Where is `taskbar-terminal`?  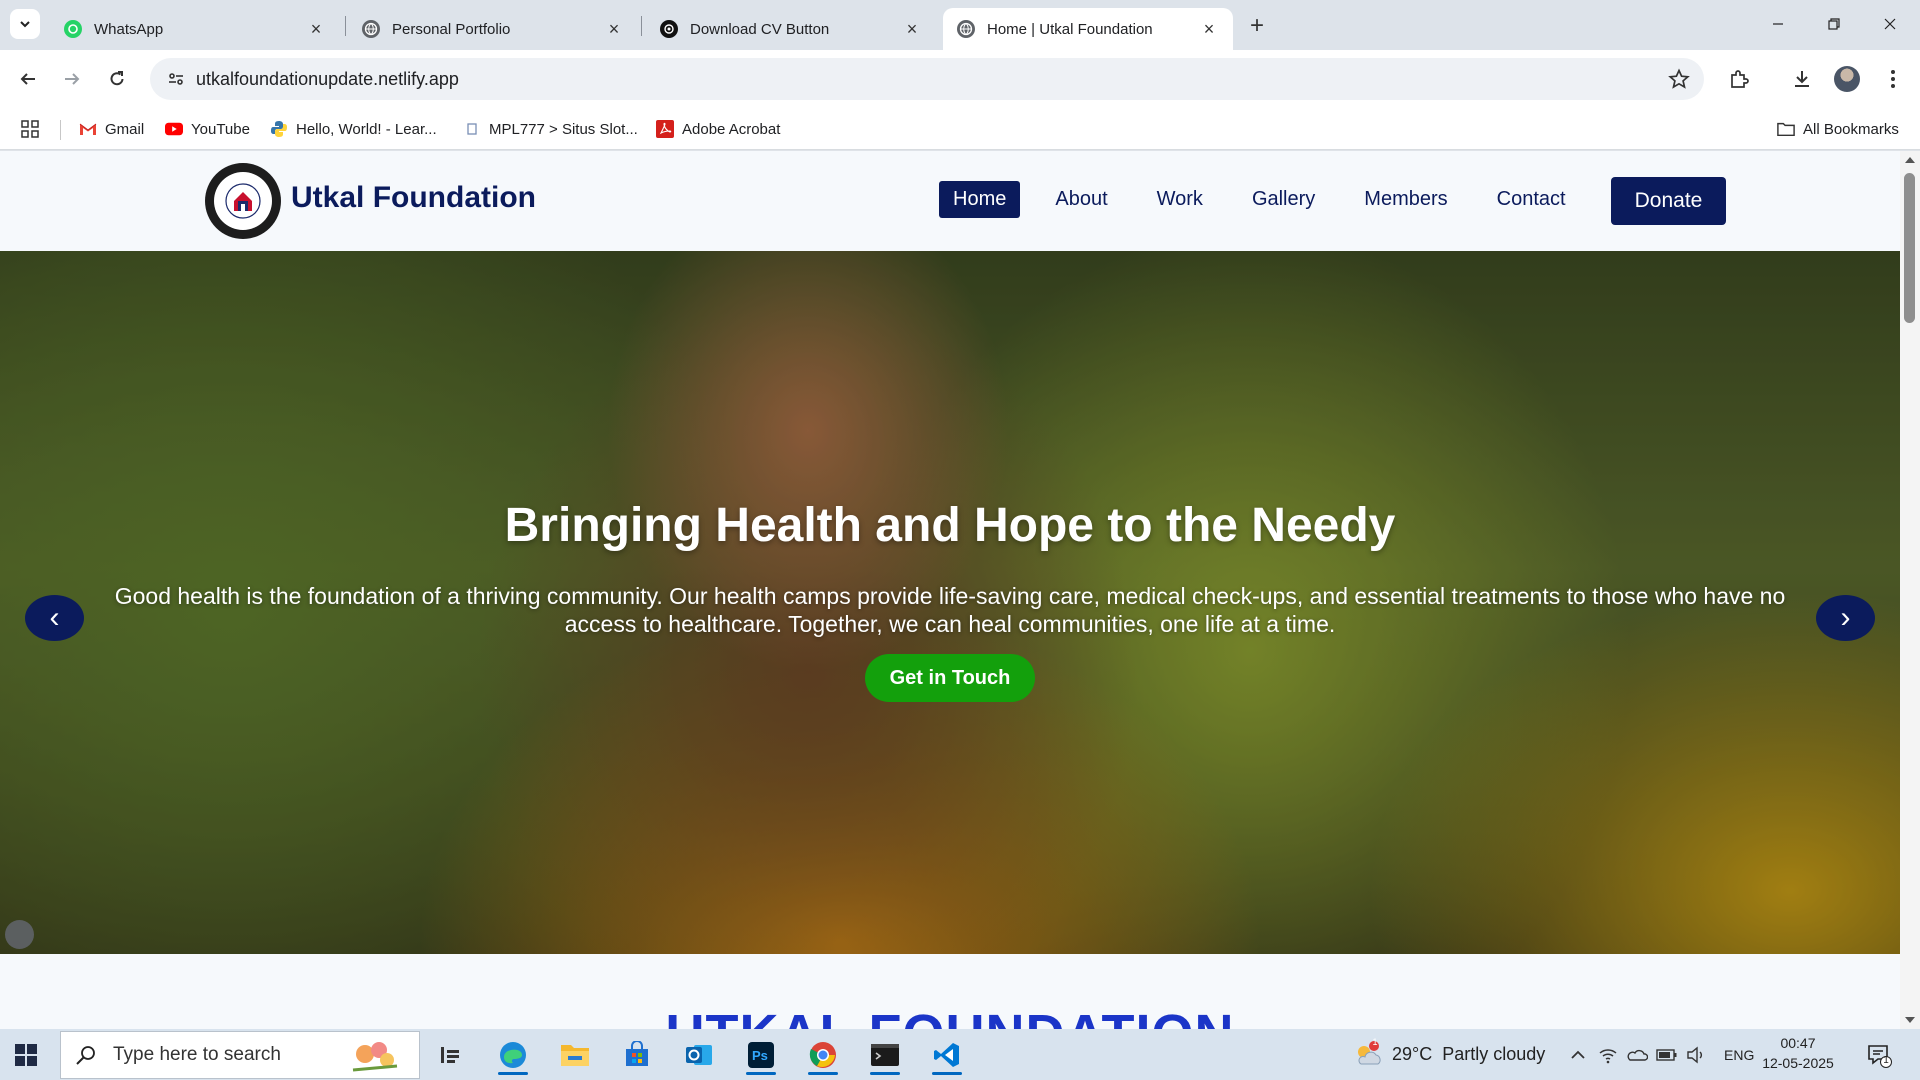 taskbar-terminal is located at coordinates (885, 1055).